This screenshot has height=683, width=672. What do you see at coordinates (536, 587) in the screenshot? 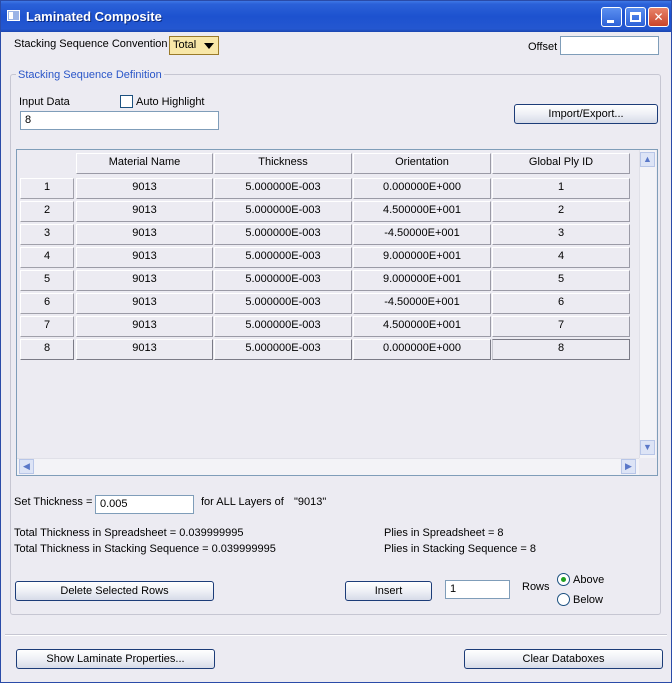
I see `rows-label: Rows` at bounding box center [536, 587].